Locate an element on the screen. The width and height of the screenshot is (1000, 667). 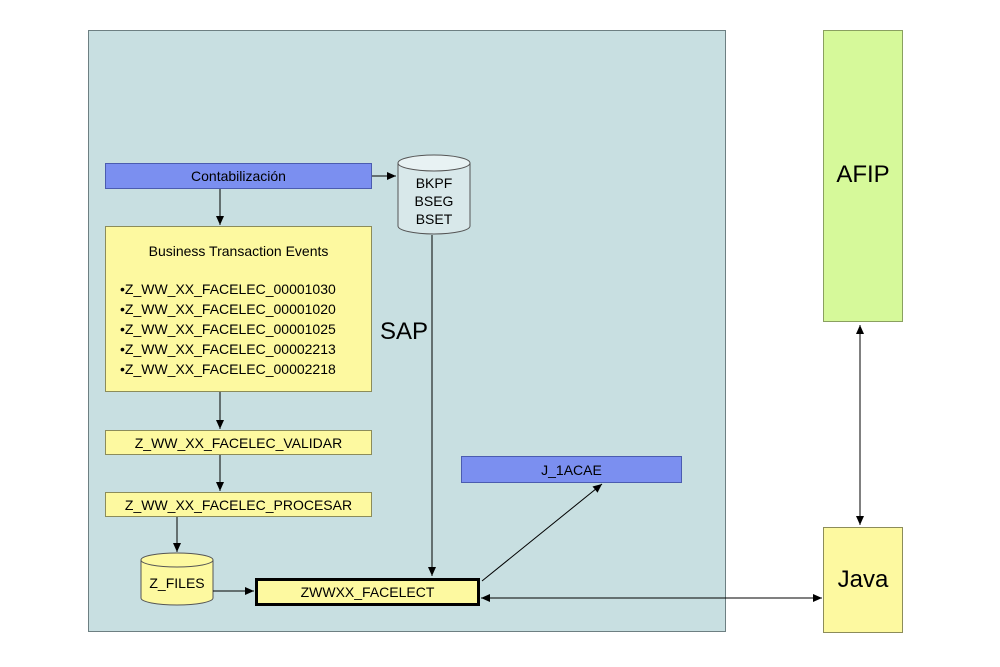
db-table-name: BSET is located at coordinates (434, 219).